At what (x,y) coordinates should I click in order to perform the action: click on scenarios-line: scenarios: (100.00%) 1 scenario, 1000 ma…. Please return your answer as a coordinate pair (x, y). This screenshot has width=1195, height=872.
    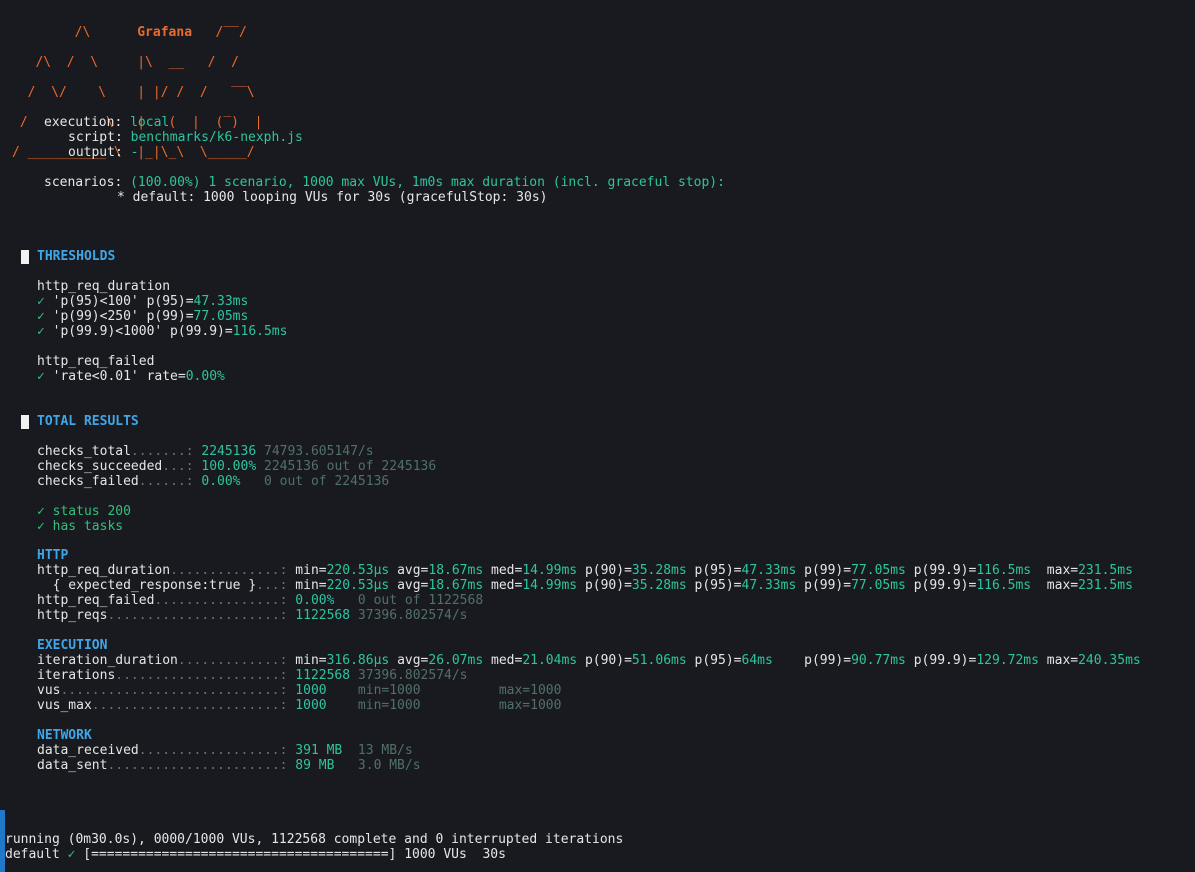
    Looking at the image, I should click on (384, 182).